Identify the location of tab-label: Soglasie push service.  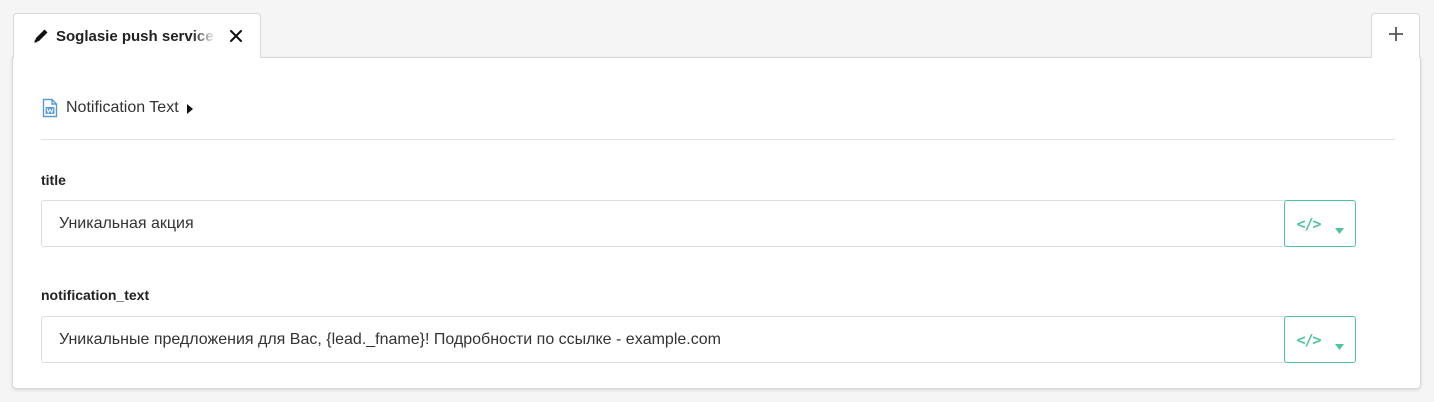
(135, 36).